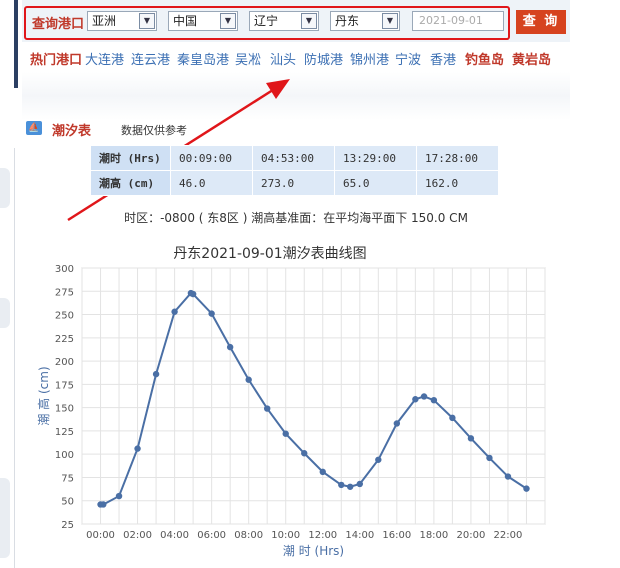 This screenshot has width=620, height=568. What do you see at coordinates (67, 525) in the screenshot?
I see `y-tick-label: 25` at bounding box center [67, 525].